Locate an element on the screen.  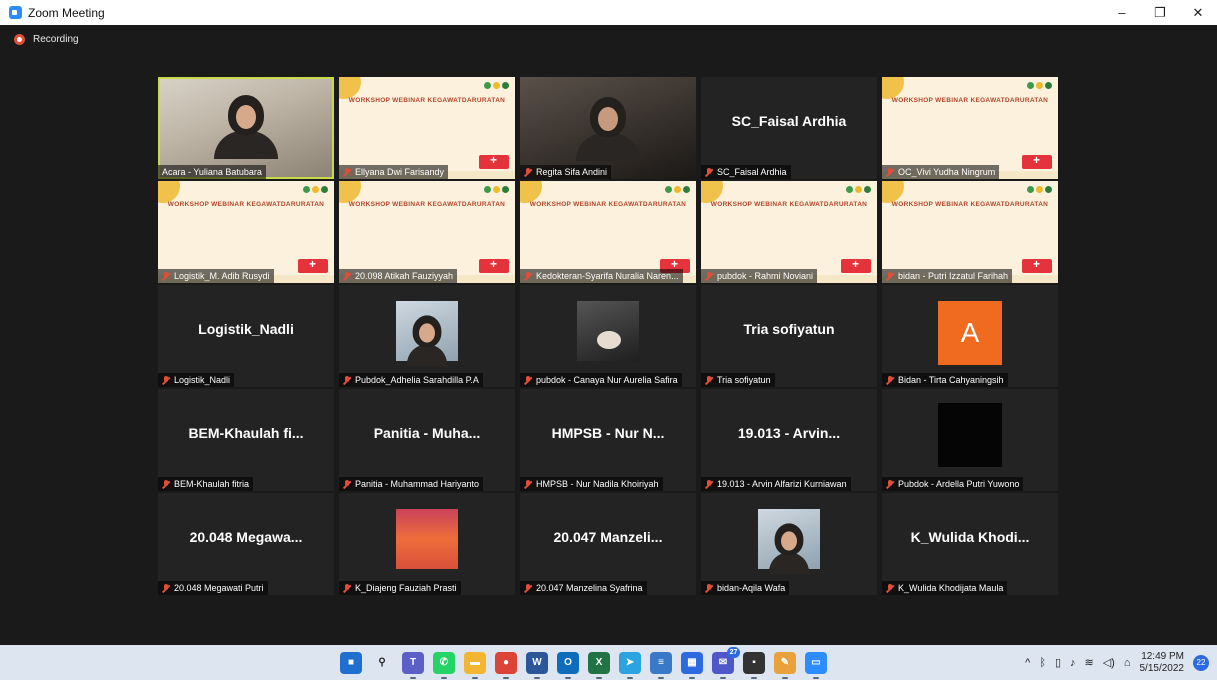
volume-icon: ◁) is located at coordinates (1109, 662).